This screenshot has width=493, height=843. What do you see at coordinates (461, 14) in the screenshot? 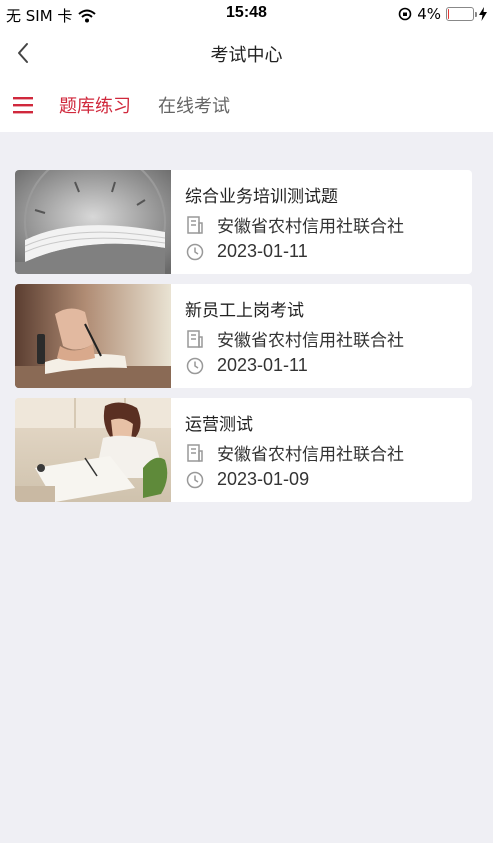
I see `battery-icon` at bounding box center [461, 14].